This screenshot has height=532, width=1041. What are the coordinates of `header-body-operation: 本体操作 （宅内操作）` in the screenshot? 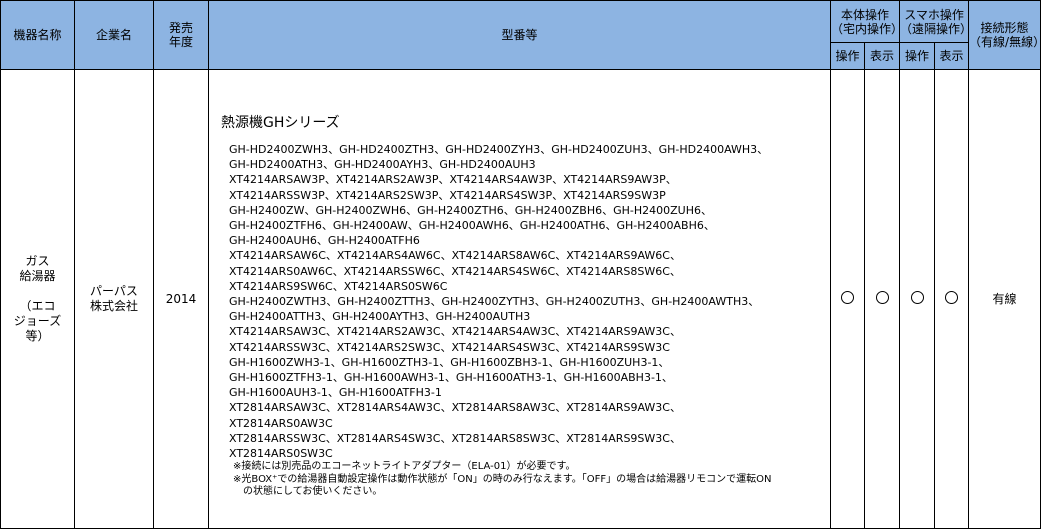 It's located at (866, 21).